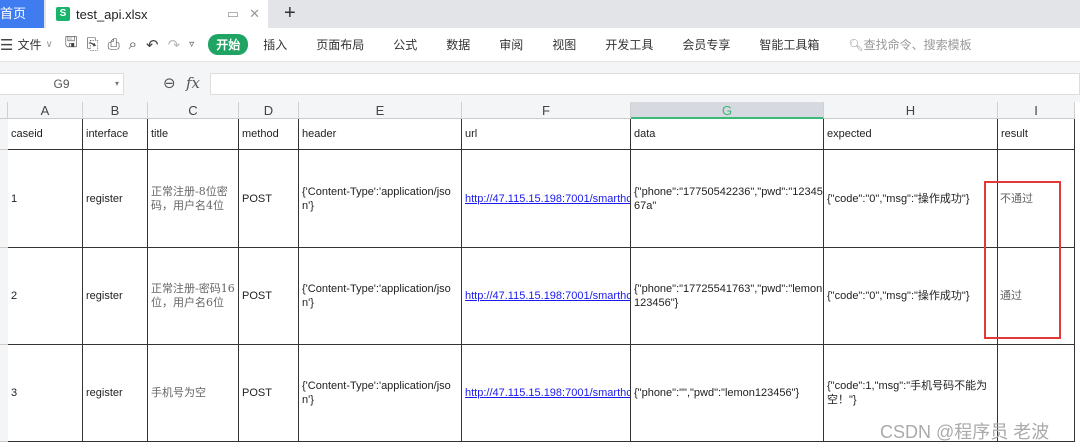  What do you see at coordinates (564, 44) in the screenshot?
I see `tab-view: 视图` at bounding box center [564, 44].